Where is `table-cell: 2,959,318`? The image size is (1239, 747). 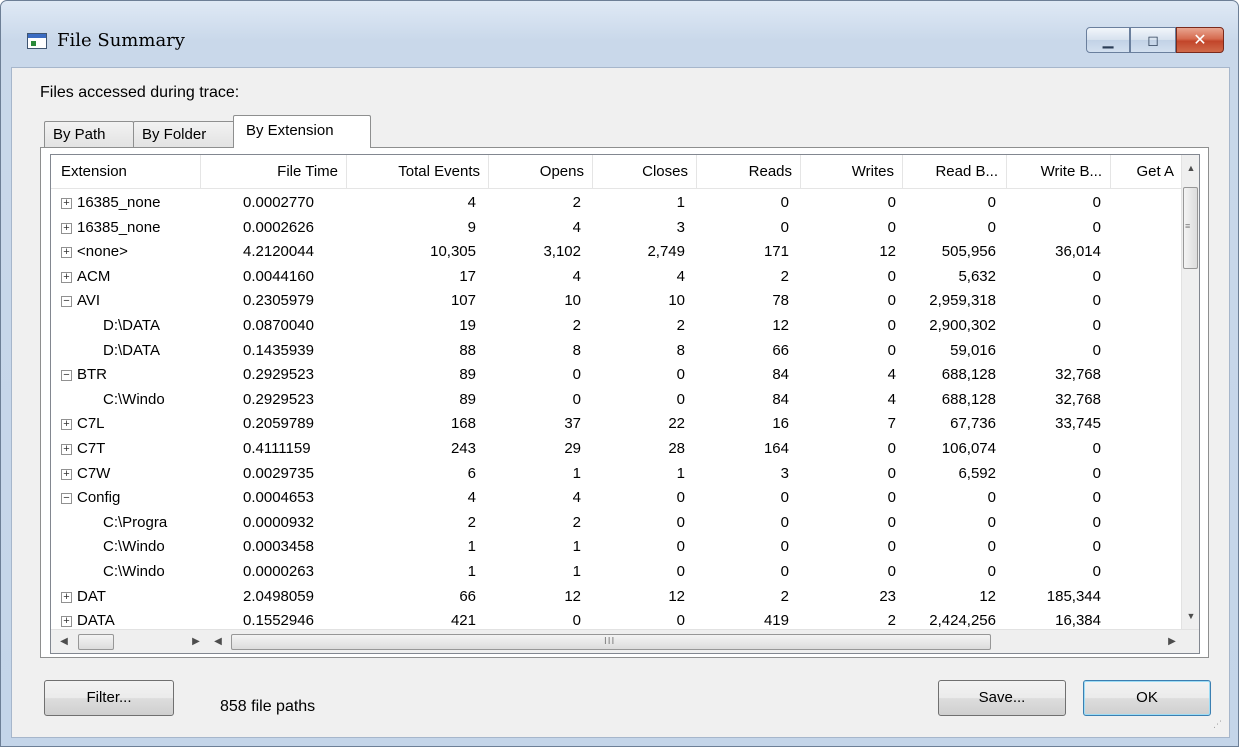 table-cell: 2,959,318 is located at coordinates (962, 301).